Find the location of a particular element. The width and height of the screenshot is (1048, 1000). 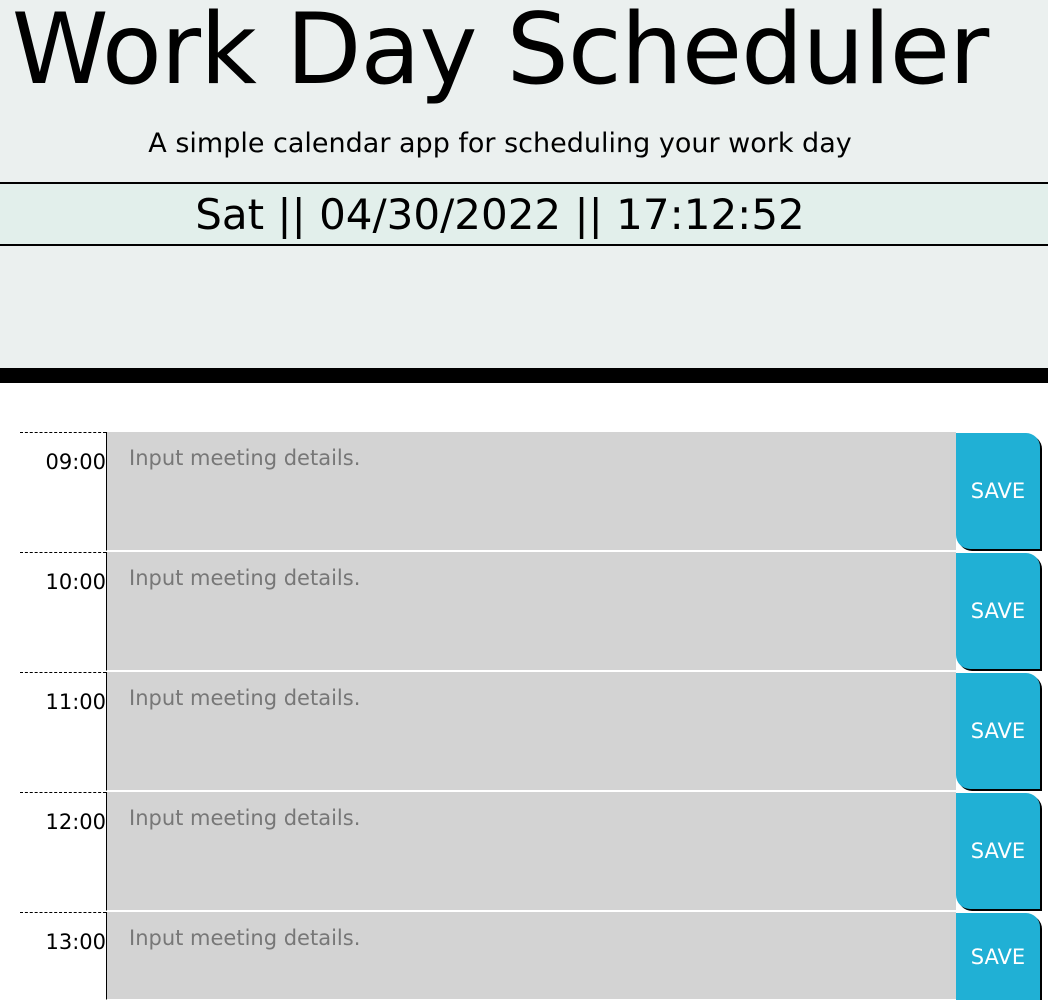

hour-label: 13:00 is located at coordinates (63, 956).